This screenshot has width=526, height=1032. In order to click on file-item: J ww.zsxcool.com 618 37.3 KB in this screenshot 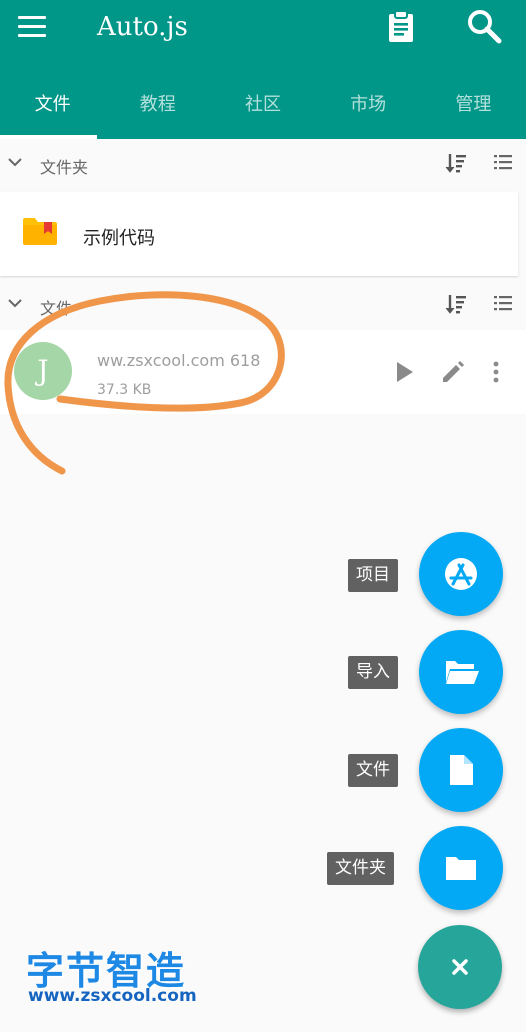, I will do `click(263, 372)`.